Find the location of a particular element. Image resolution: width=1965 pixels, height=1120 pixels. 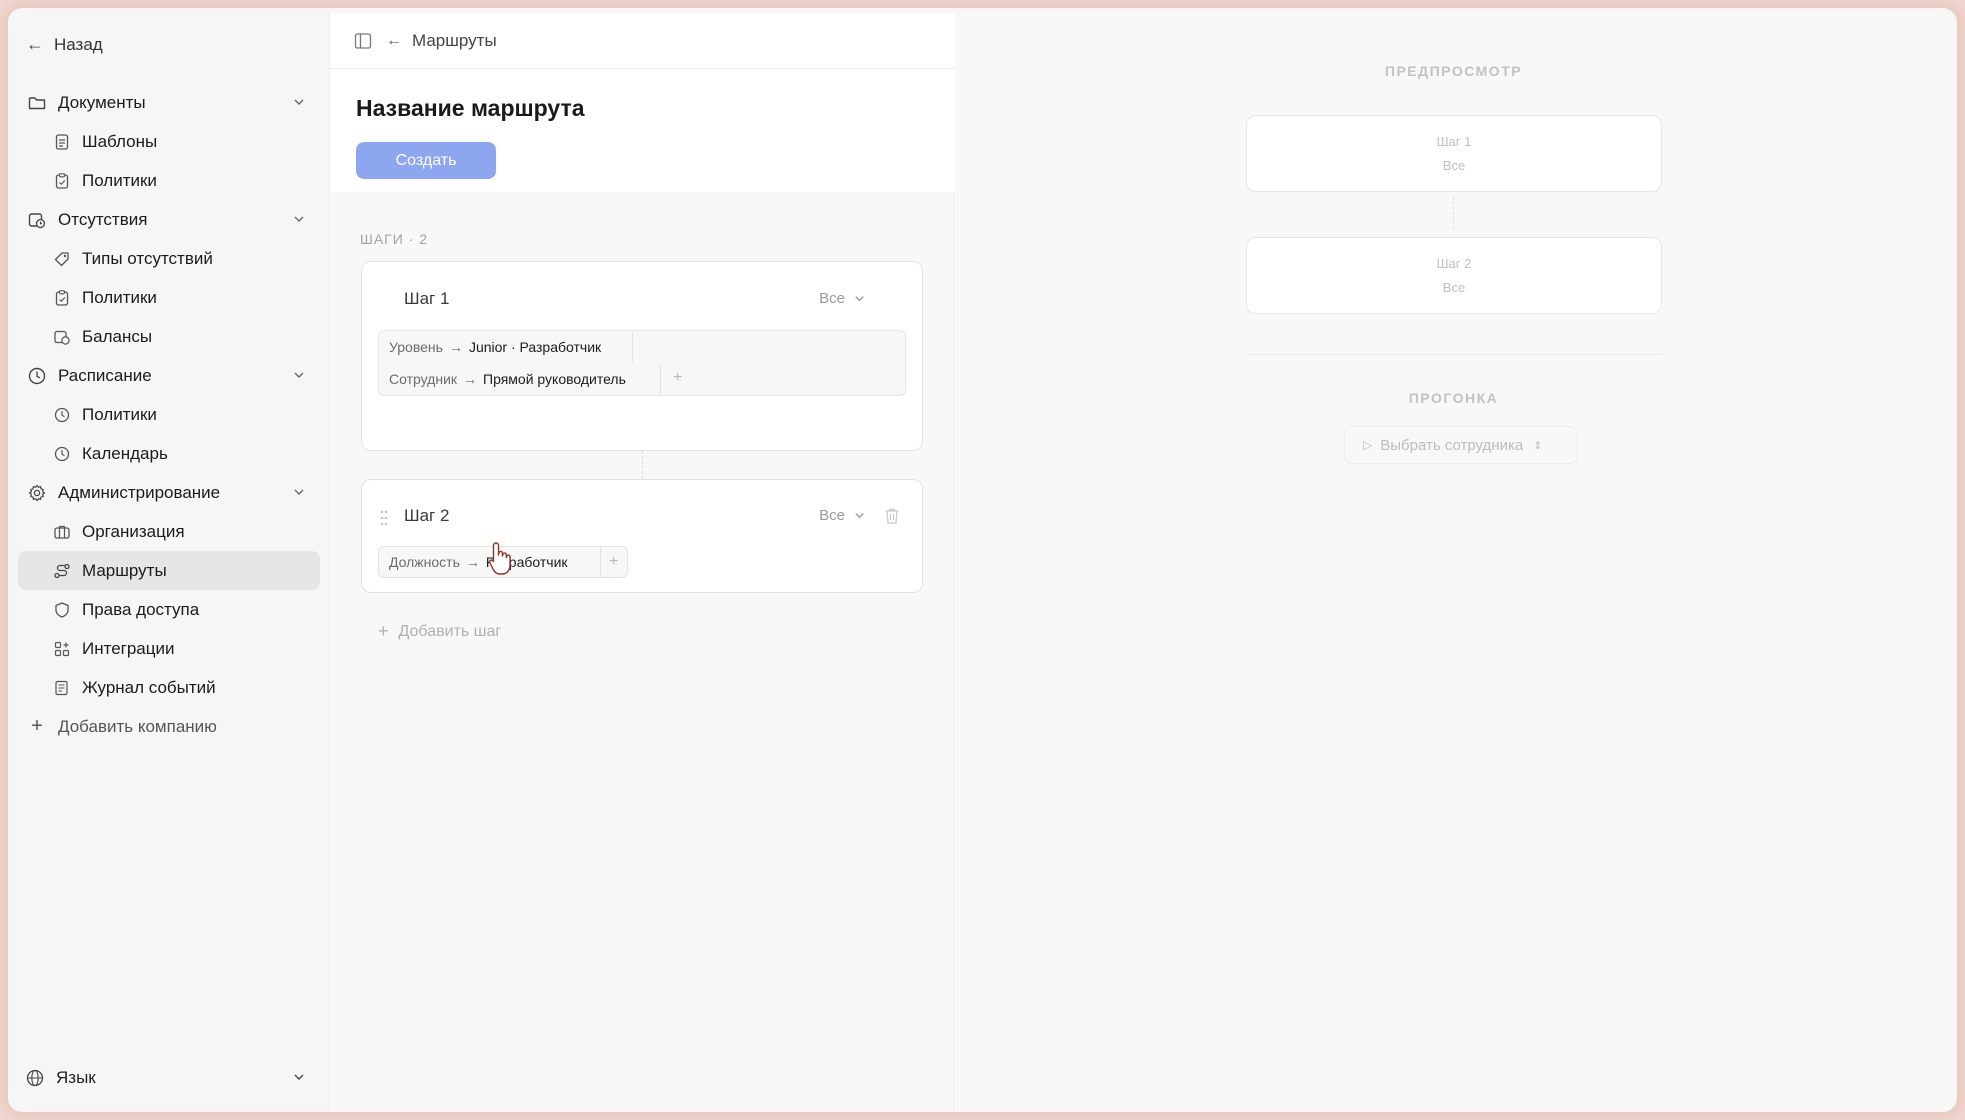

preview-label: ПРЕДПРОСМОТР is located at coordinates (1453, 71).